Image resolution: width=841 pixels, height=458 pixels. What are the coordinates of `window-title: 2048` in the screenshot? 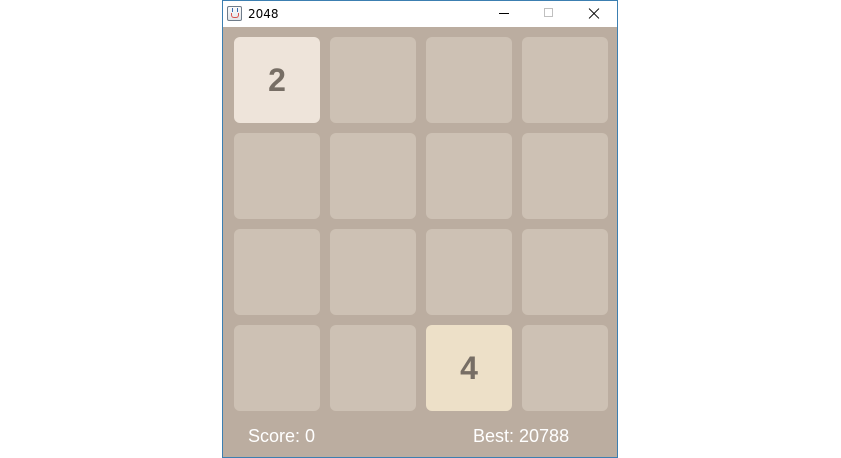 It's located at (263, 14).